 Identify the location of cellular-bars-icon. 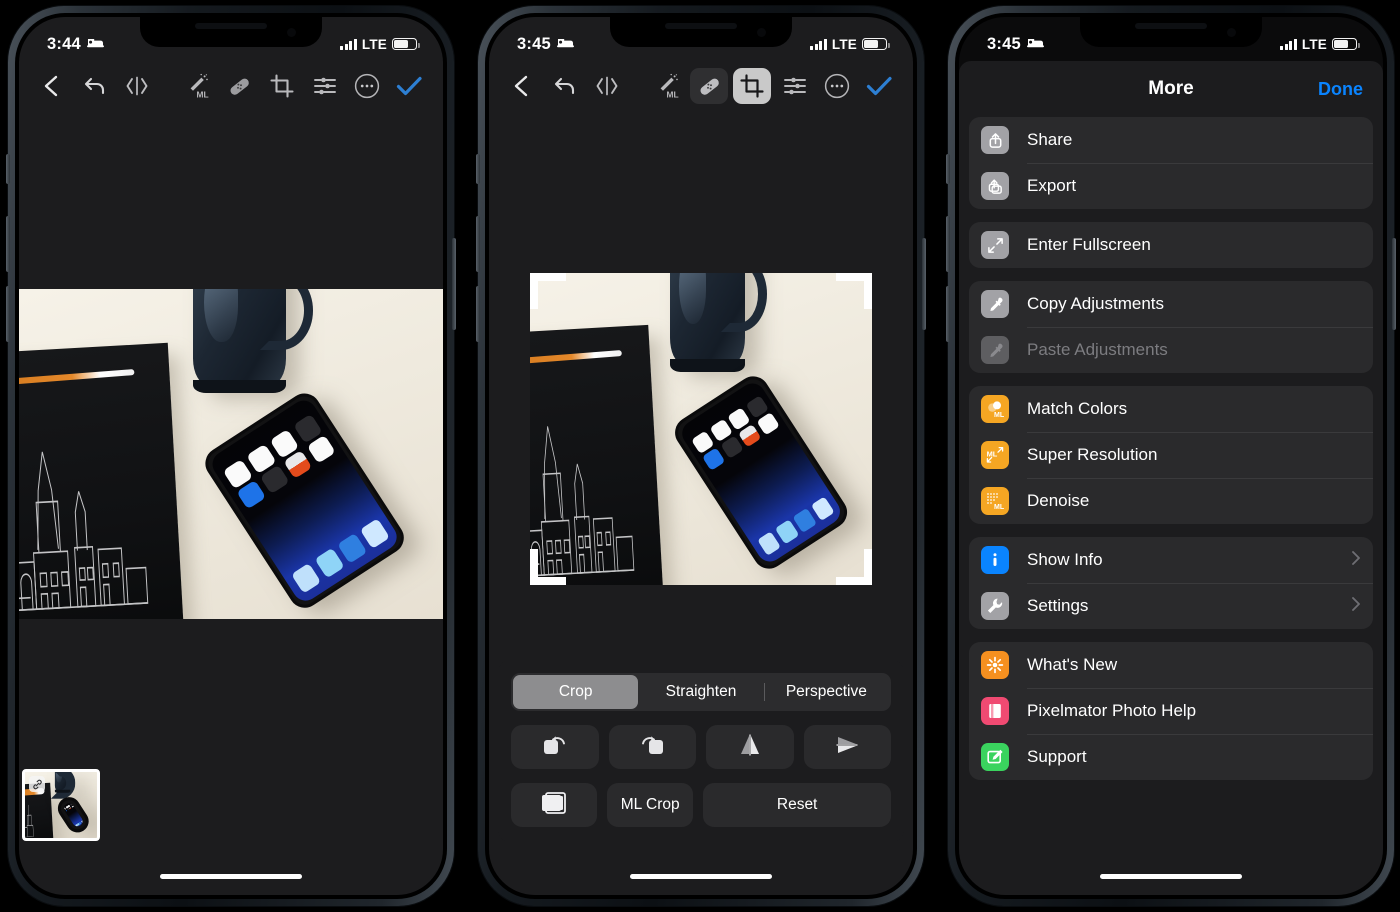
(1288, 44).